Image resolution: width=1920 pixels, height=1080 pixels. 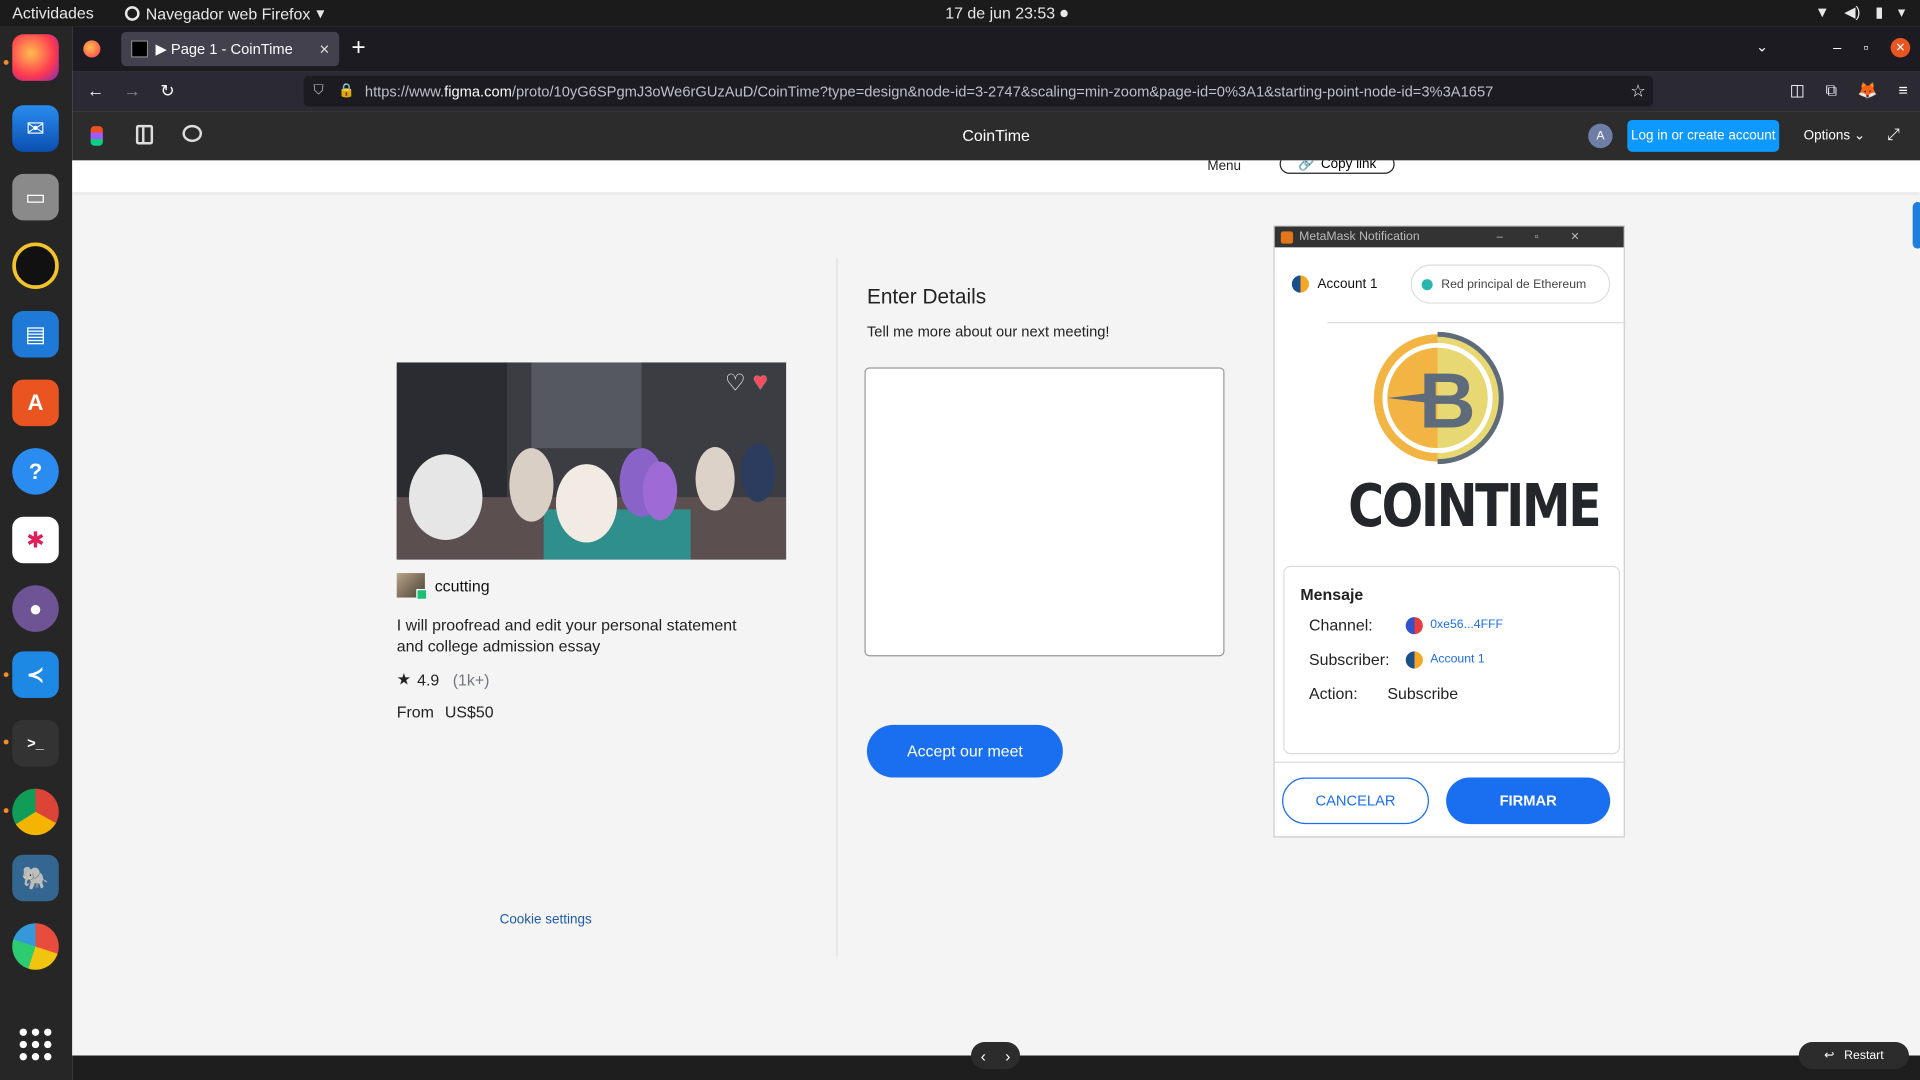 What do you see at coordinates (1822, 12) in the screenshot?
I see `wifi-icon: ▼` at bounding box center [1822, 12].